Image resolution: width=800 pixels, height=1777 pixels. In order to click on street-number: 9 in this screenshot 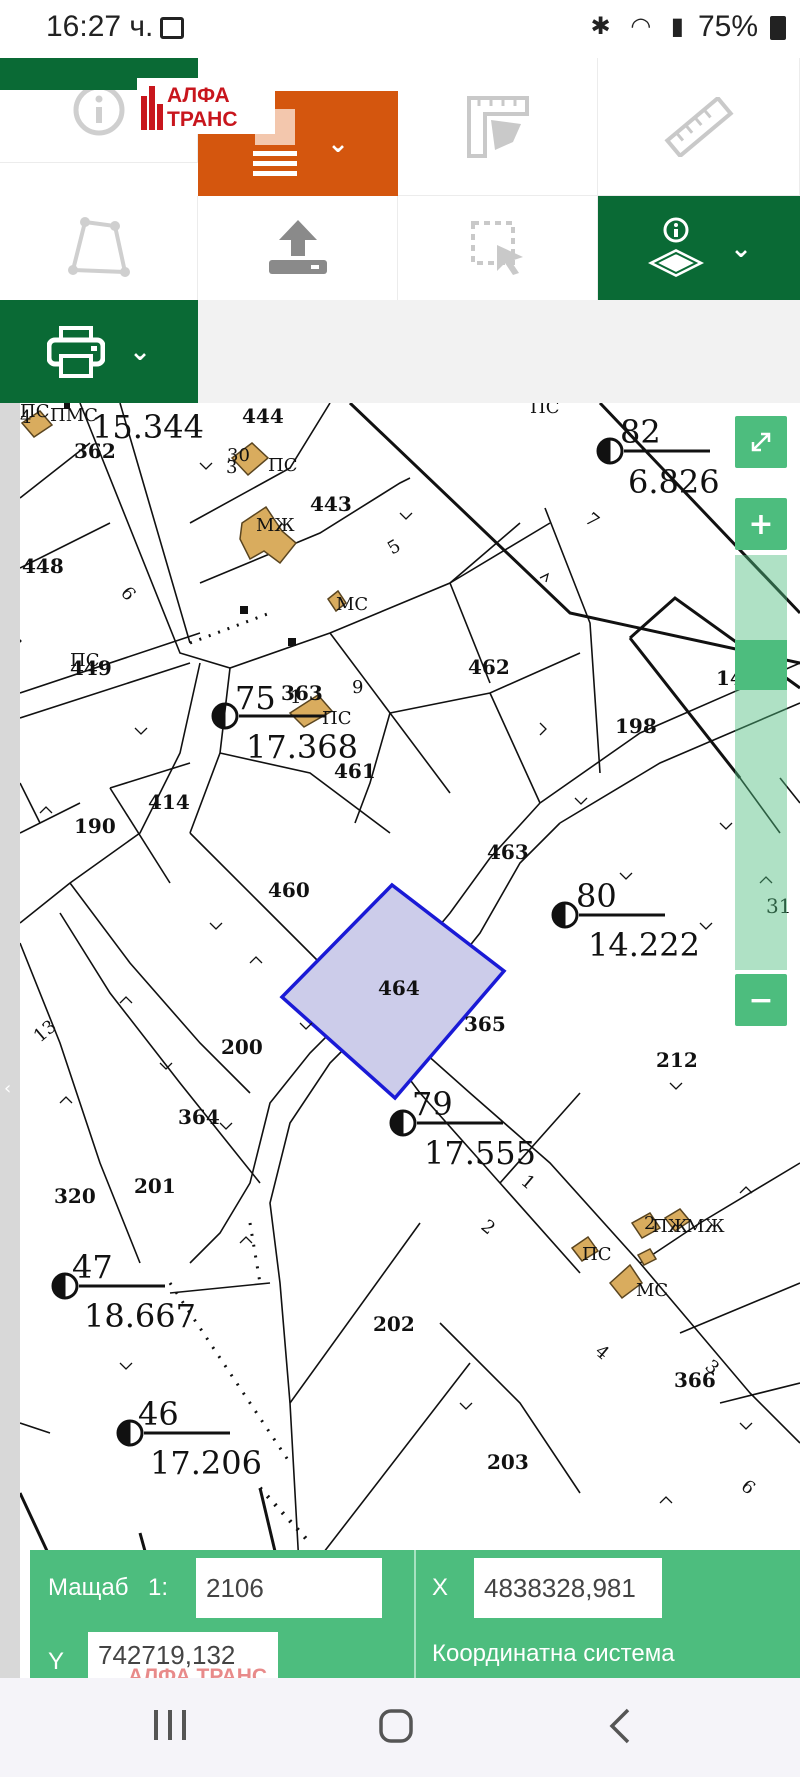, I will do `click(357, 687)`.